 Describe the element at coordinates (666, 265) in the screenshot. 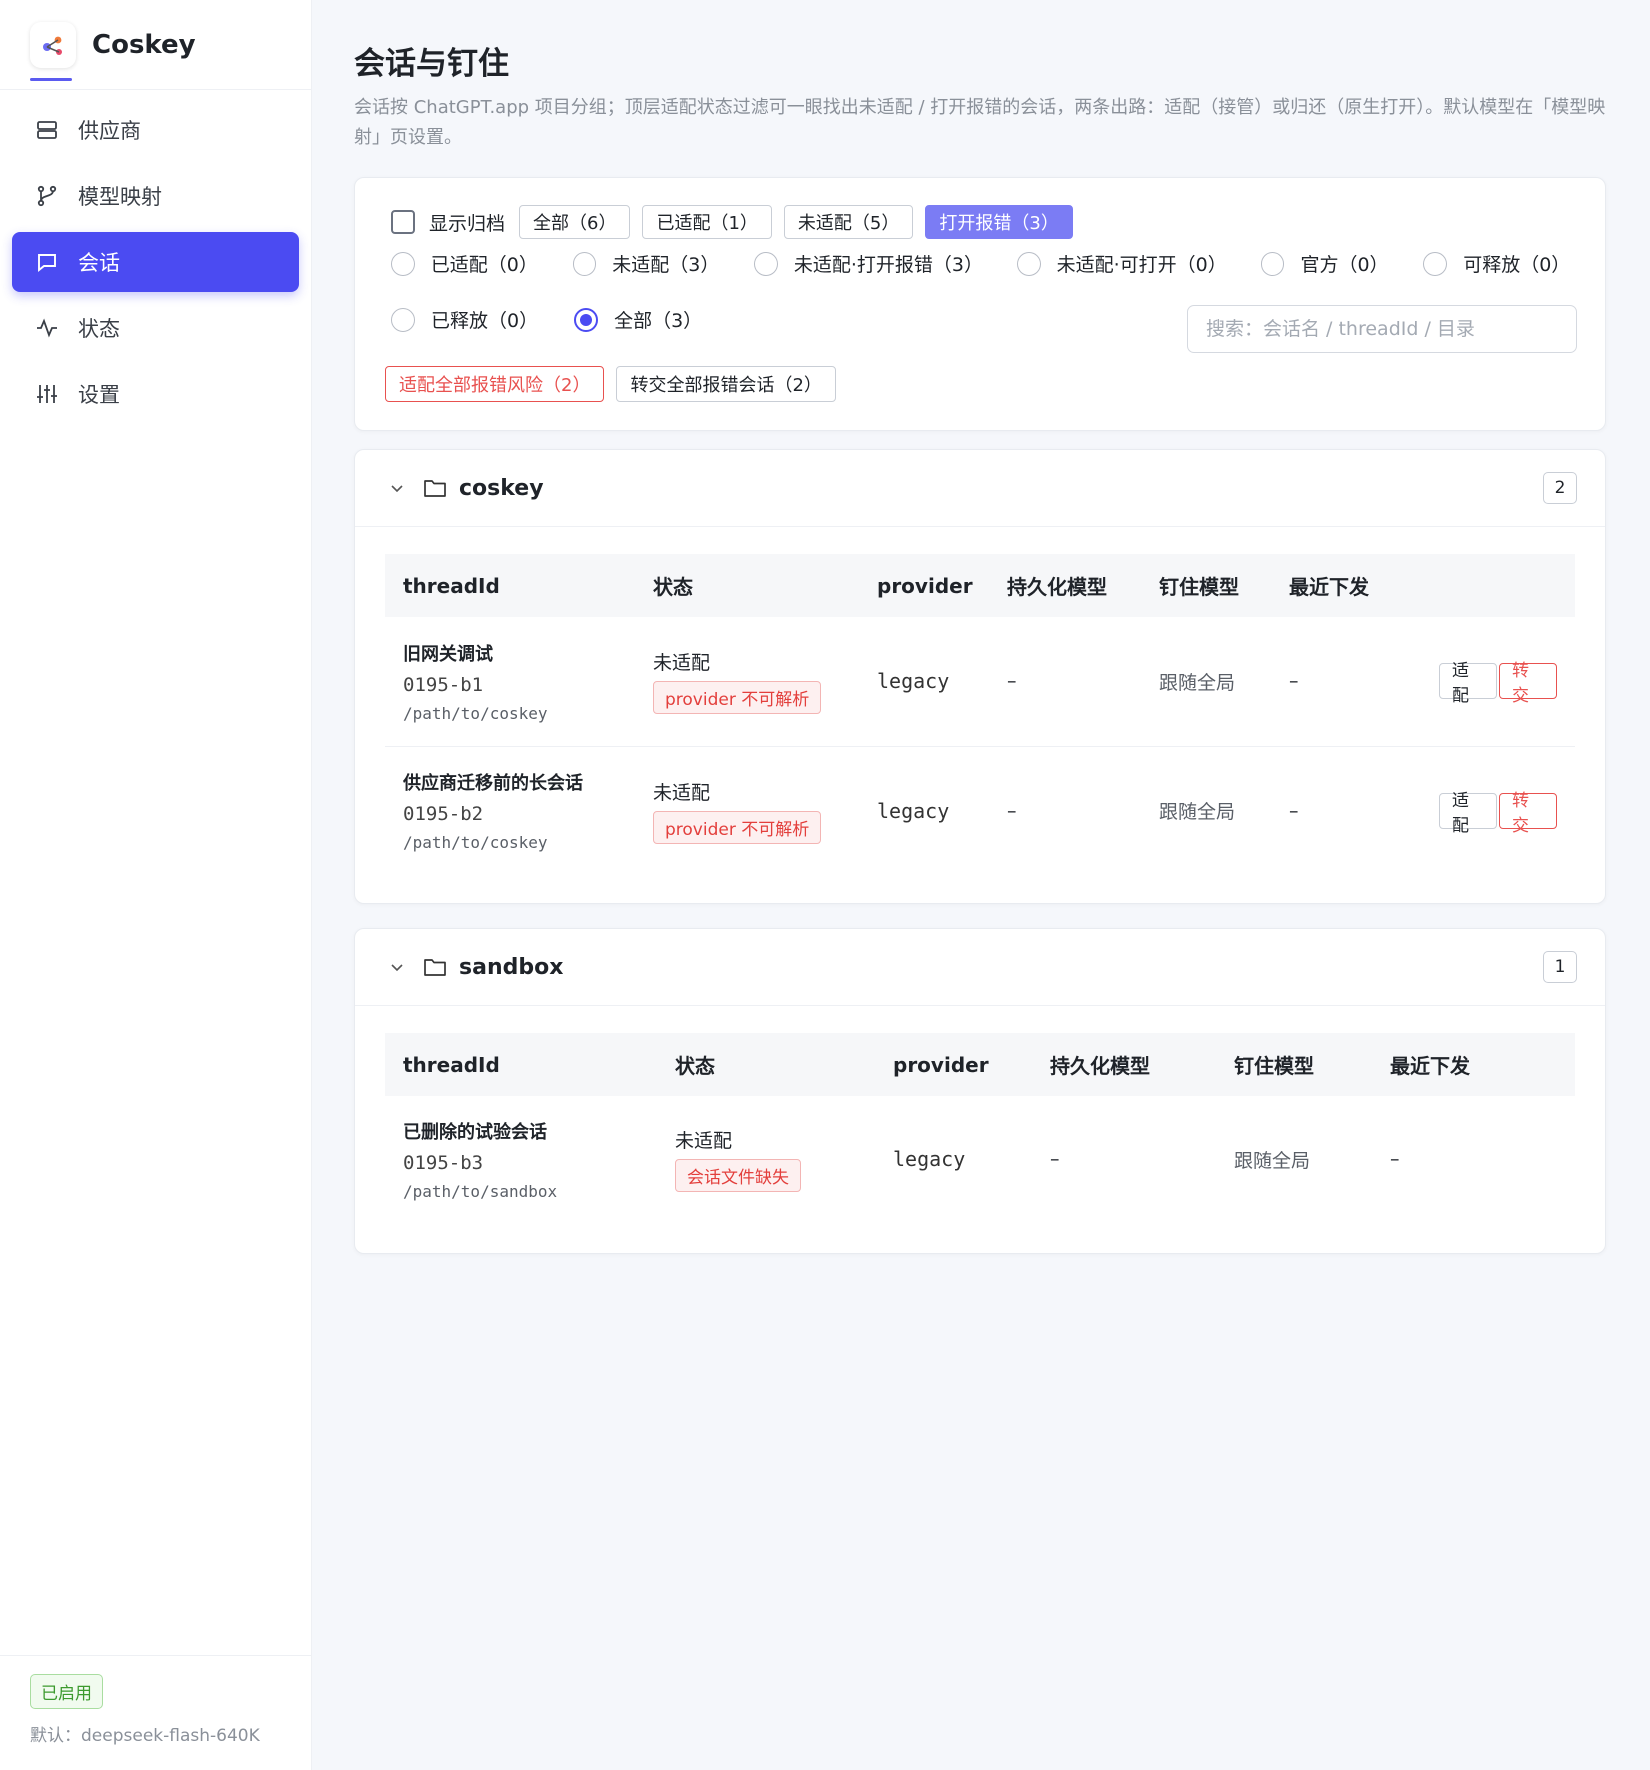

I see `radio-label: 未适配（3）` at that location.